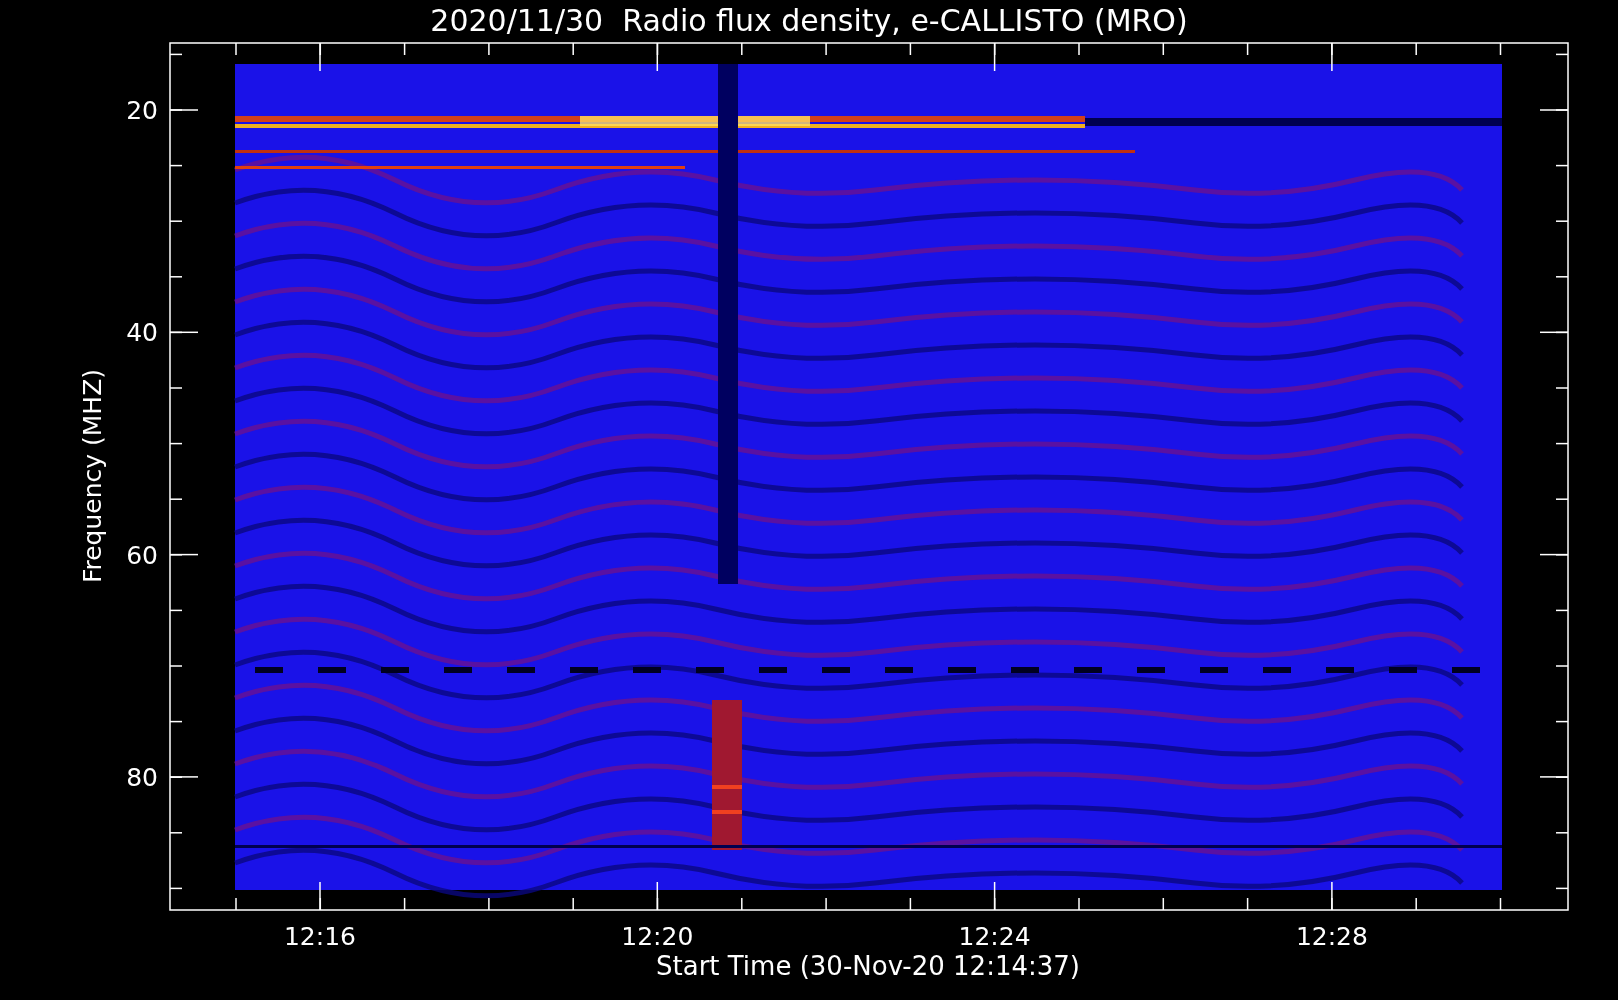 The image size is (1618, 1000). I want to click on chart-title: 2020/11/30 Radio flux density, e-CALLISTO (MRO), so click(809, 20).